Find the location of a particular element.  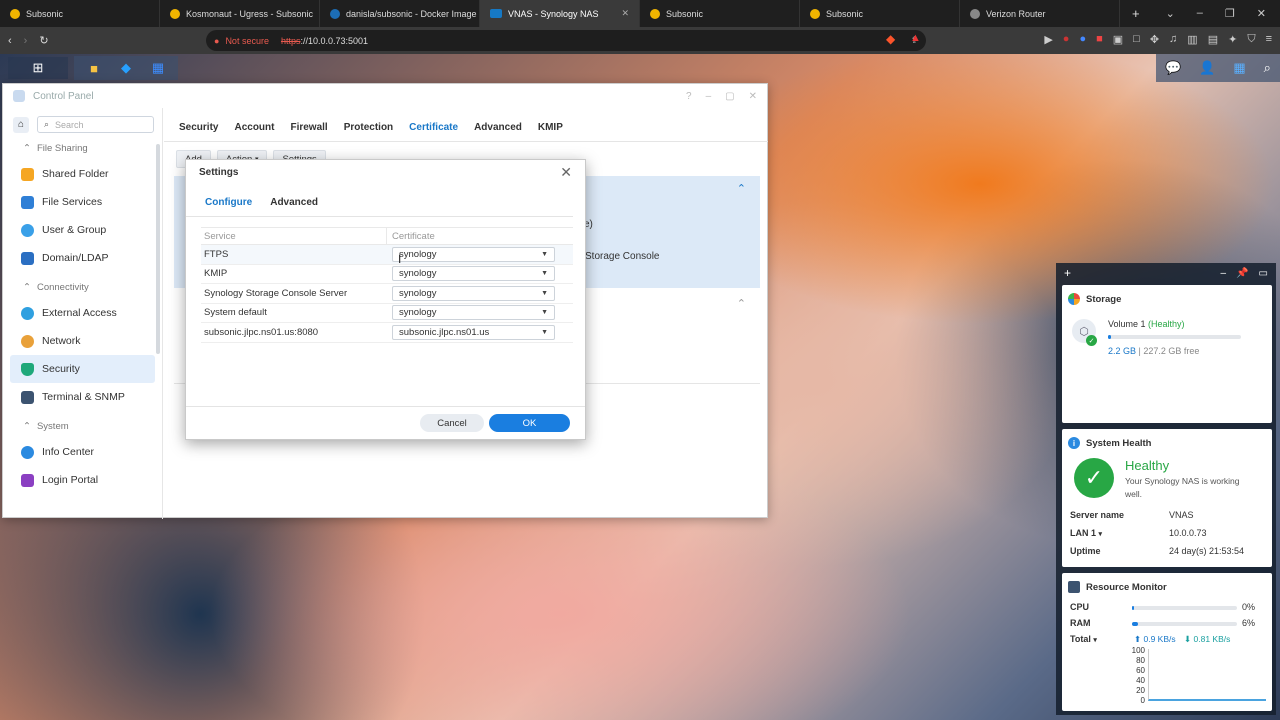

main-menu-icon: ⊞ is located at coordinates (38, 68).